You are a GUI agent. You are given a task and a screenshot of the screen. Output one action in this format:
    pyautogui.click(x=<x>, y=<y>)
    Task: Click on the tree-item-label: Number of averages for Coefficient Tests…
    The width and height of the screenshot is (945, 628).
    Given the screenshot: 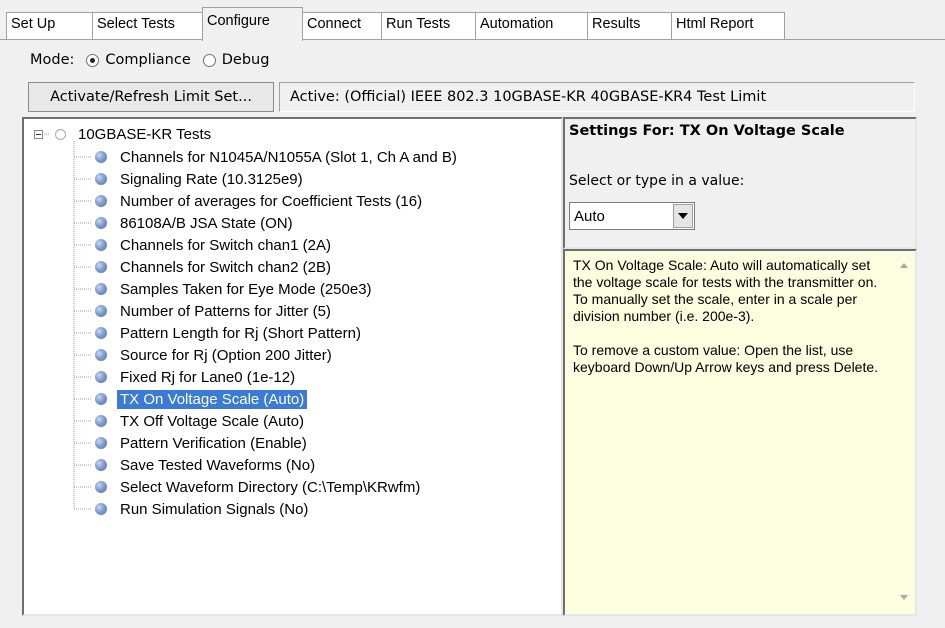 What is the action you would take?
    pyautogui.click(x=271, y=201)
    